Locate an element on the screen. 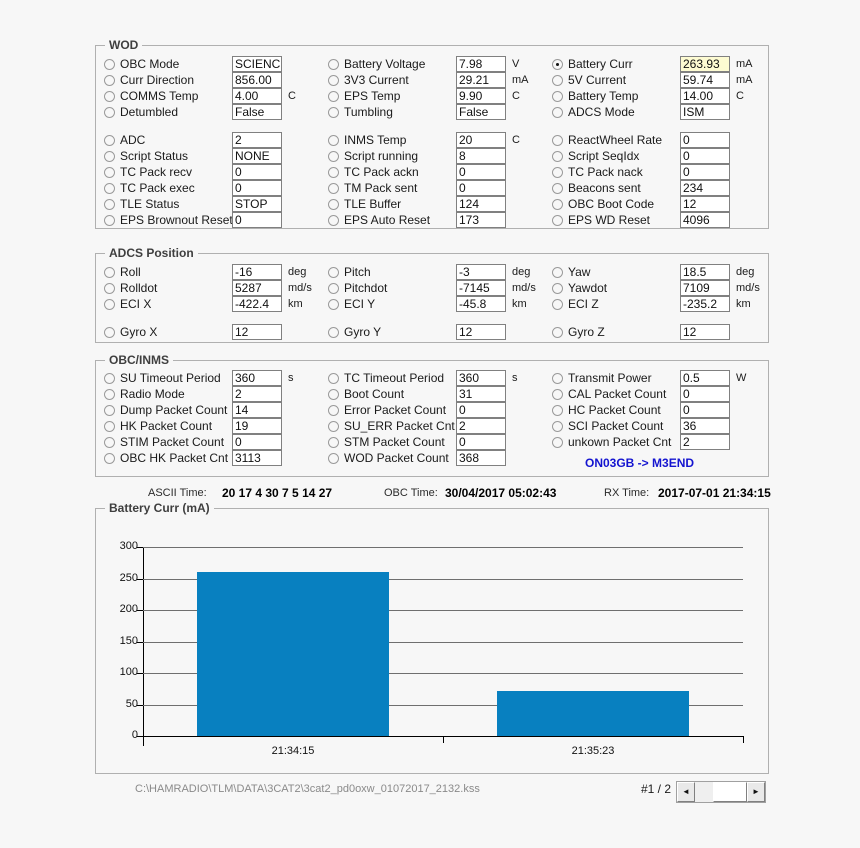 This screenshot has width=860, height=848. value-field-roll: -16 is located at coordinates (257, 272).